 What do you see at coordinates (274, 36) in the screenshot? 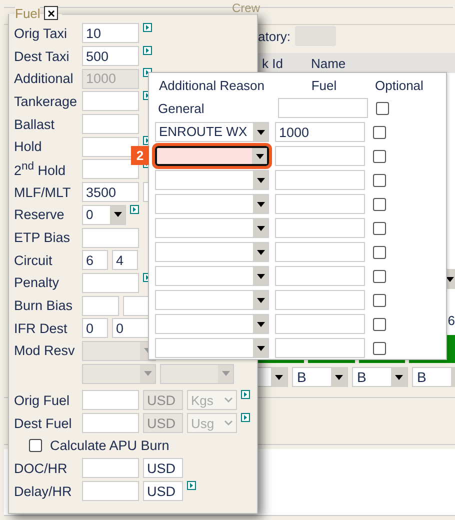
I see `field-label: atory:` at bounding box center [274, 36].